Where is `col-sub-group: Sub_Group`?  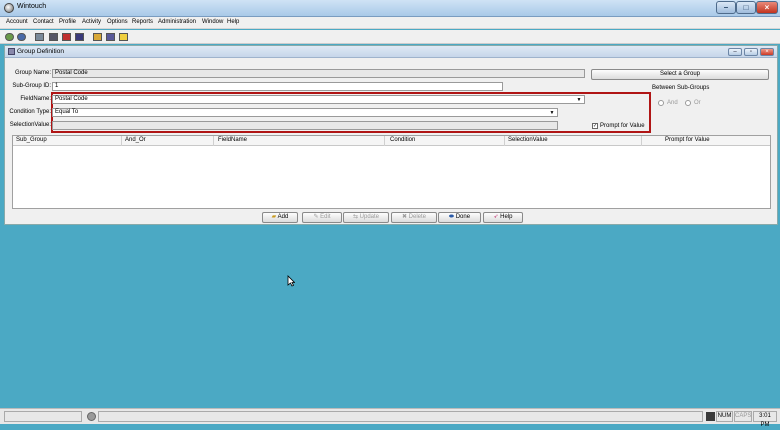 col-sub-group: Sub_Group is located at coordinates (31, 140).